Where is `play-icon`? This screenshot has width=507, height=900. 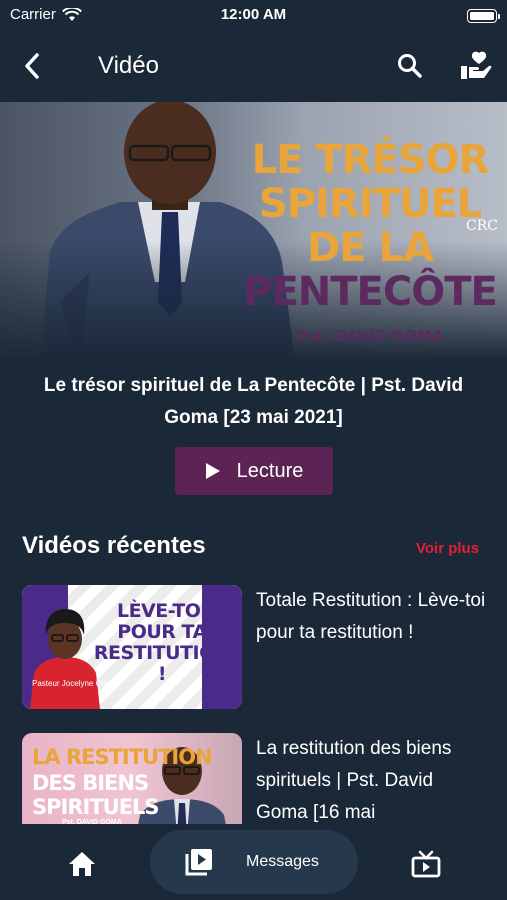 play-icon is located at coordinates (212, 471).